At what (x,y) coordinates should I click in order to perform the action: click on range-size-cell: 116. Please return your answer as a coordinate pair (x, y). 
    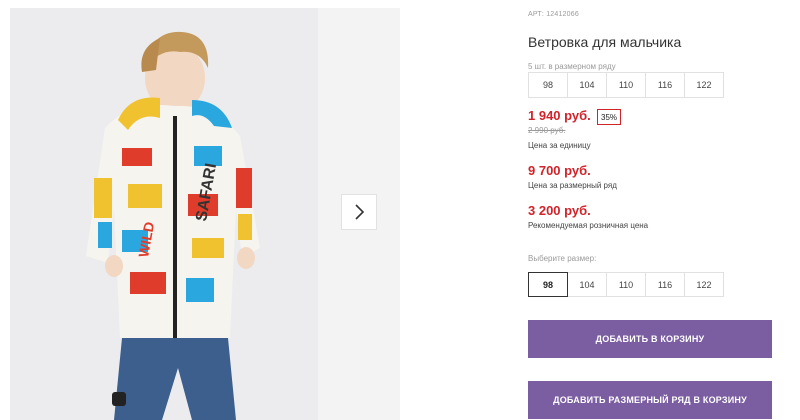
    Looking at the image, I should click on (665, 85).